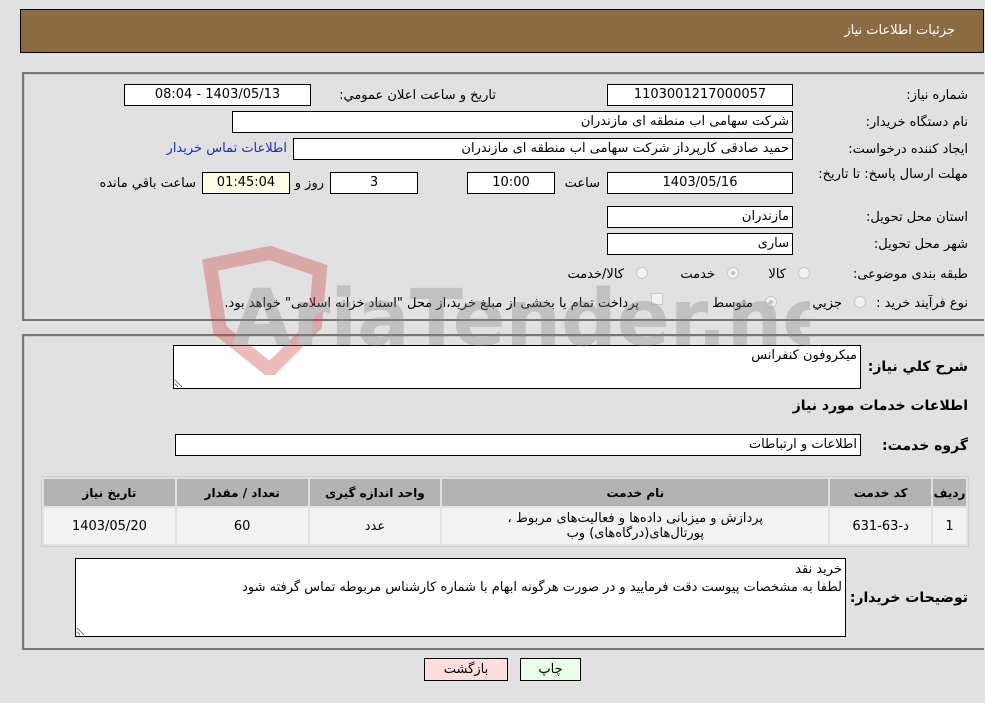 The width and height of the screenshot is (985, 703). Describe the element at coordinates (595, 274) in the screenshot. I see `category-option-both: کالا/خدمت` at that location.